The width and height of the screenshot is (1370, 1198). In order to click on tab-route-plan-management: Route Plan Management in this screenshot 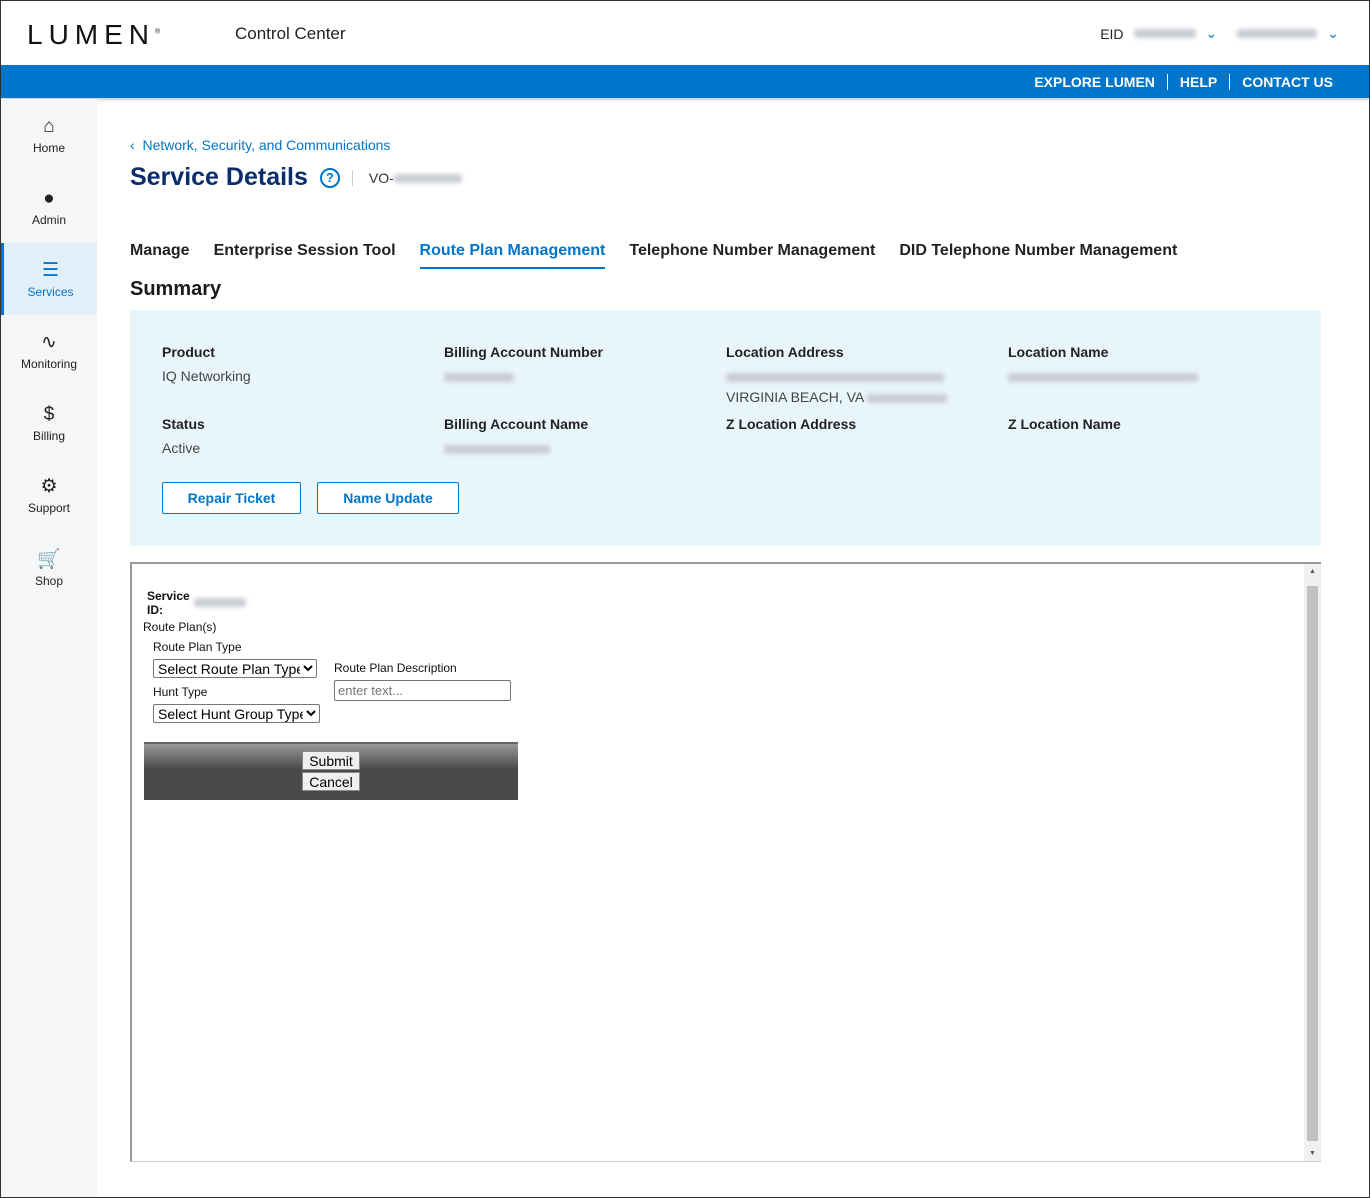, I will do `click(512, 255)`.